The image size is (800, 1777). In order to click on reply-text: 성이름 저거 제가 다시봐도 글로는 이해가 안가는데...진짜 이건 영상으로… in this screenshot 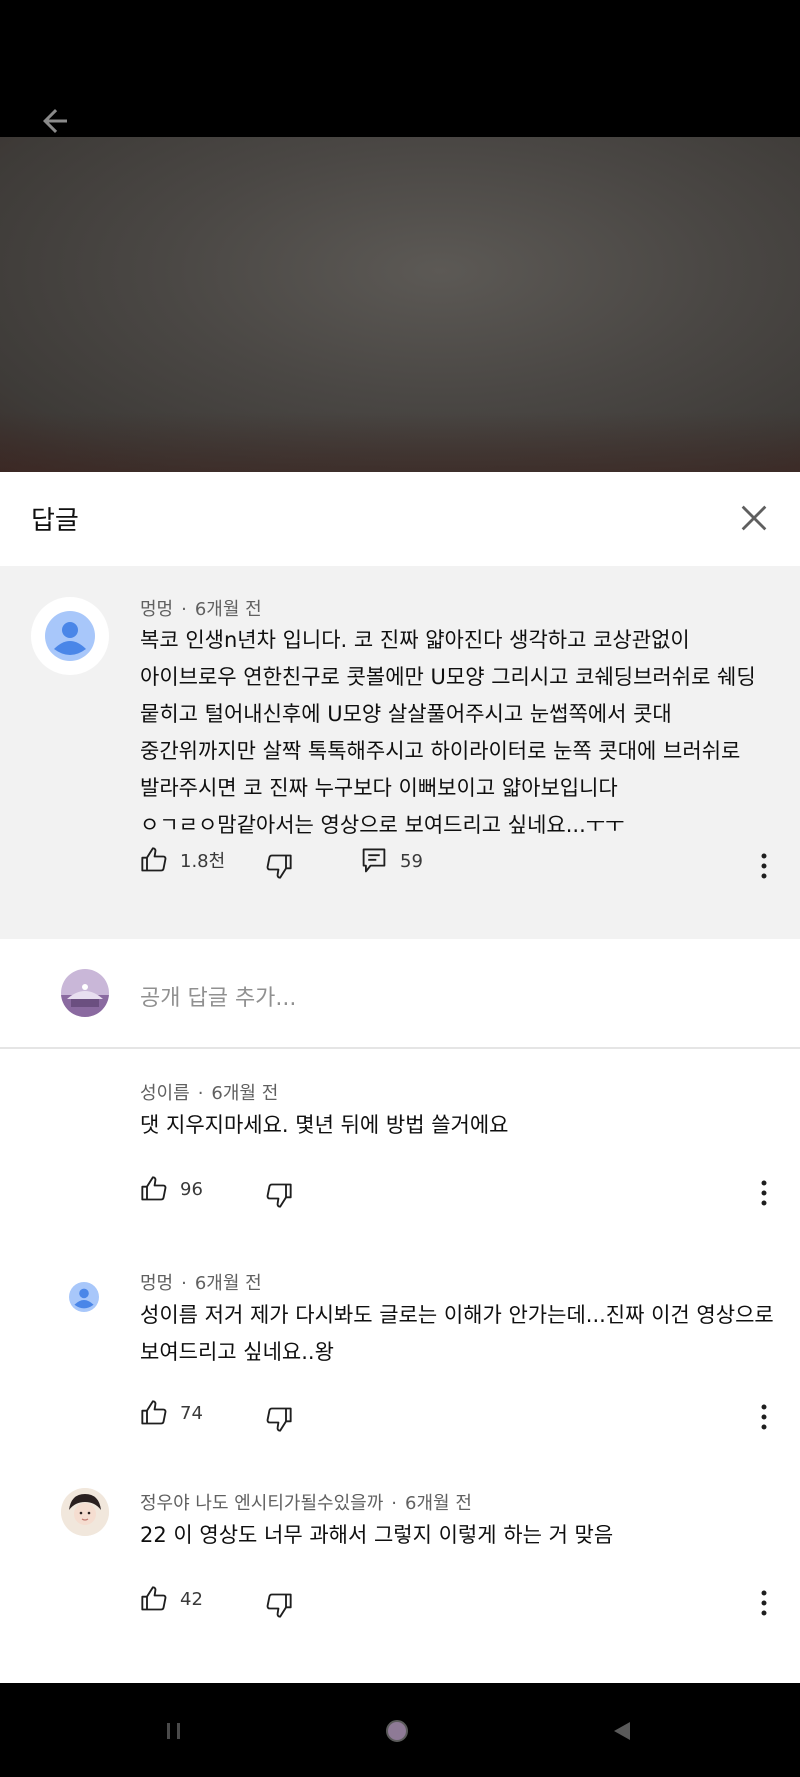, I will do `click(457, 1333)`.